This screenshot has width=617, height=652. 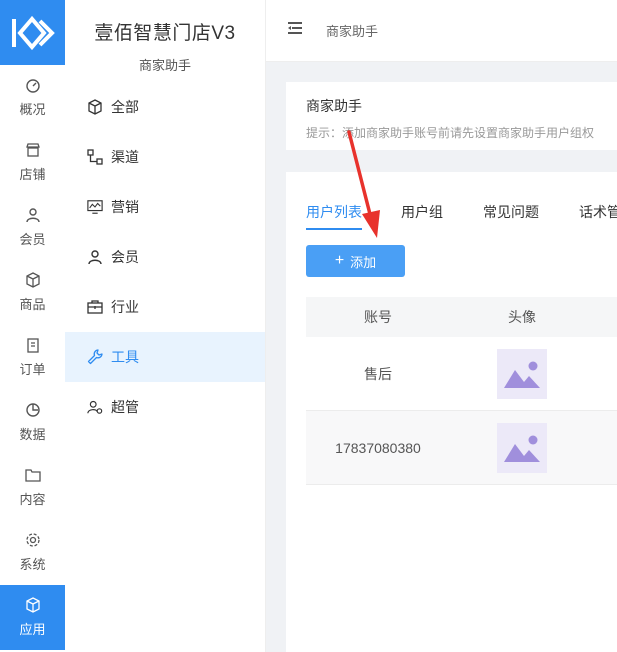 I want to click on tip-text: 提示：添加商家助手账号前请先设置商家助手用户组权, so click(x=450, y=133).